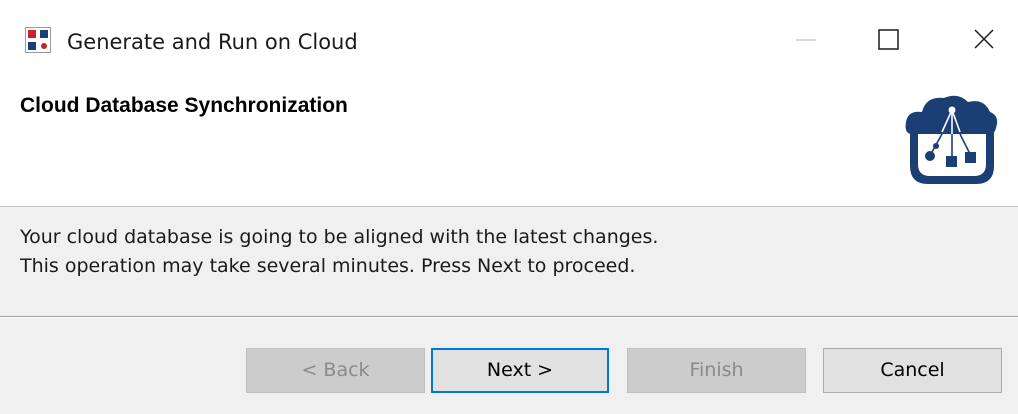  What do you see at coordinates (912, 370) in the screenshot?
I see `cancel-button: Cancel` at bounding box center [912, 370].